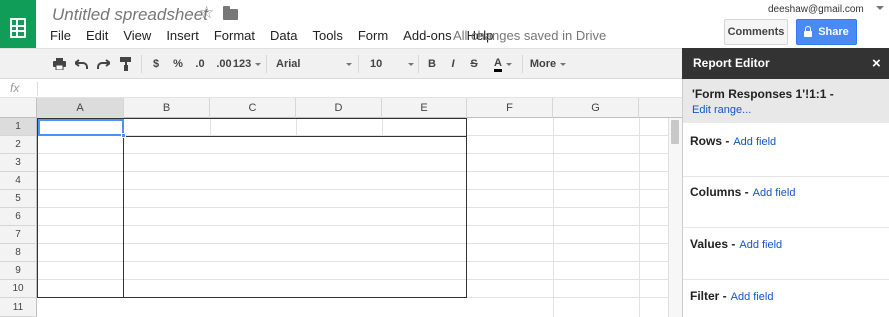 Image resolution: width=889 pixels, height=317 pixels. I want to click on fill-handle, so click(123, 135).